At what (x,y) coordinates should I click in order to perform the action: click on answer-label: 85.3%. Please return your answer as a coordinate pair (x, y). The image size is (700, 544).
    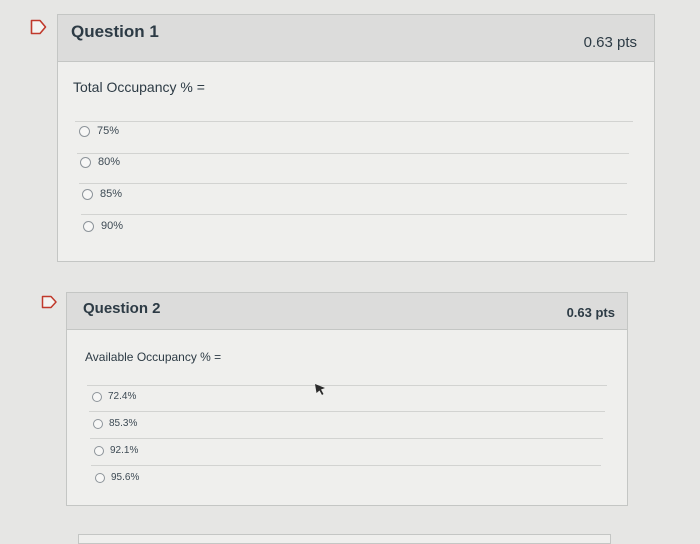
    Looking at the image, I should click on (123, 423).